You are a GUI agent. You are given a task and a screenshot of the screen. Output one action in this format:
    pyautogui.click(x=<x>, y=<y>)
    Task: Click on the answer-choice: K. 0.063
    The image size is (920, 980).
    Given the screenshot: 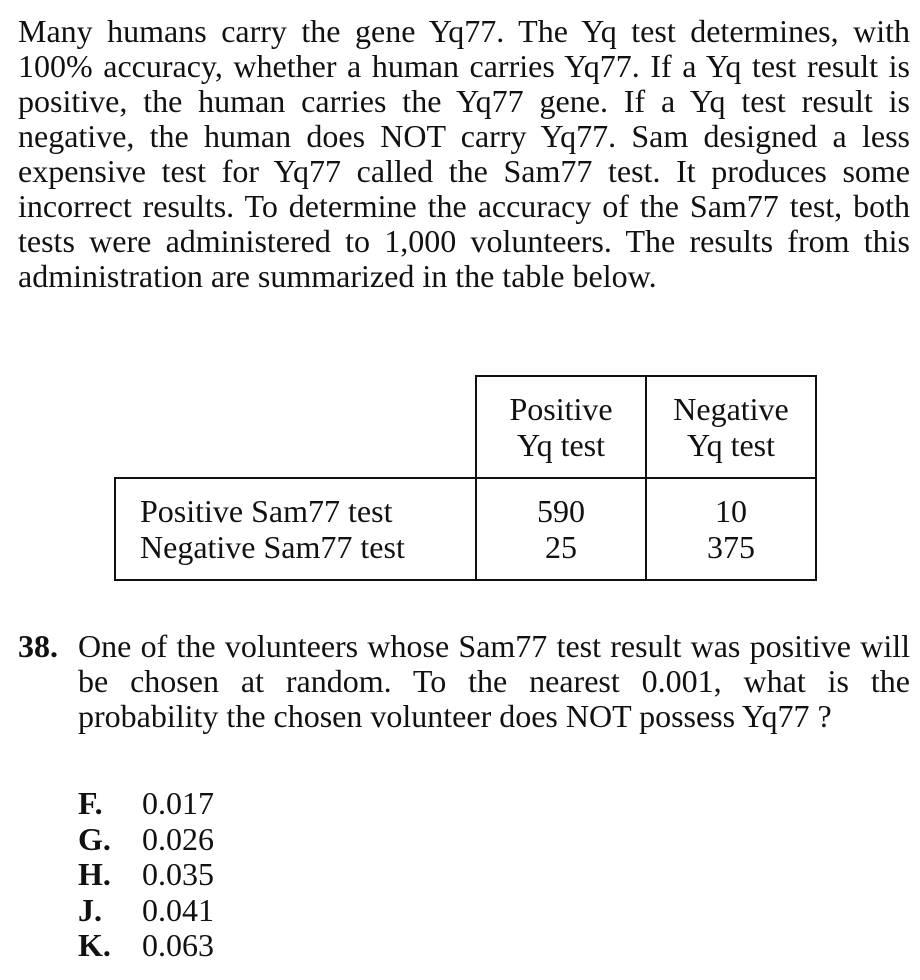 What is the action you would take?
    pyautogui.click(x=146, y=945)
    